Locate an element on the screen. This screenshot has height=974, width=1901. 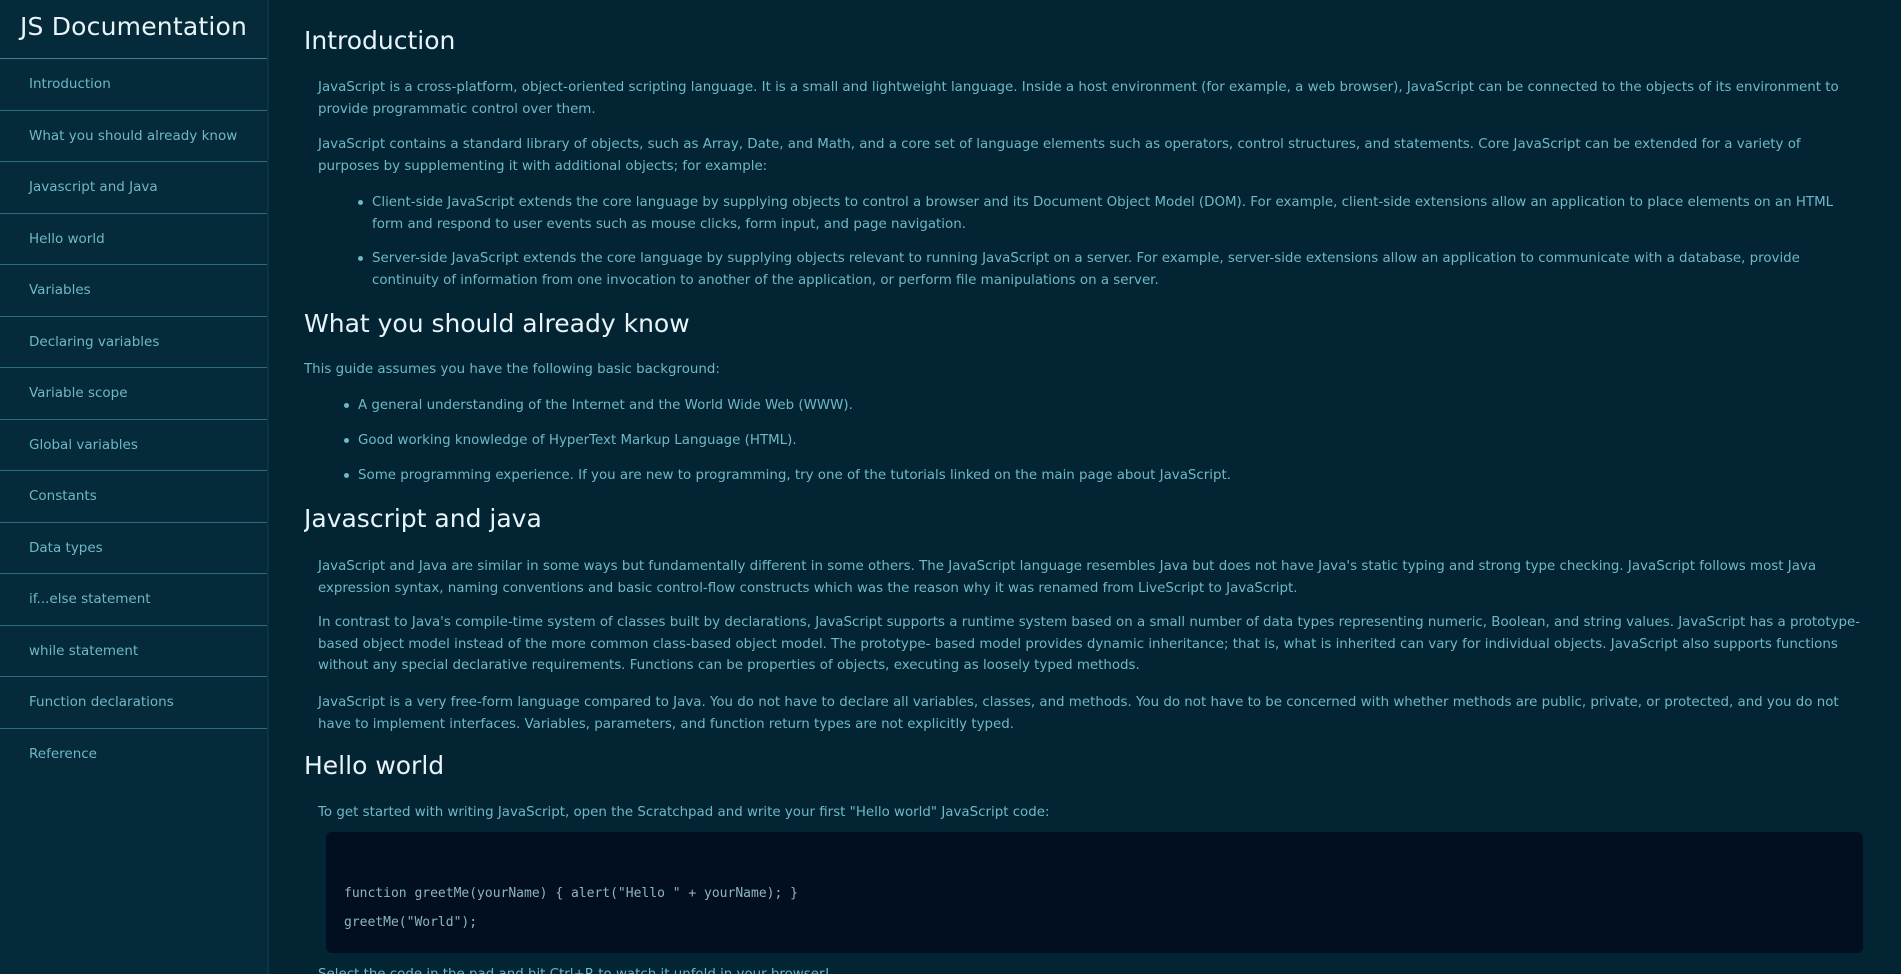
nav-link-introduction: Introduction is located at coordinates (133, 85).